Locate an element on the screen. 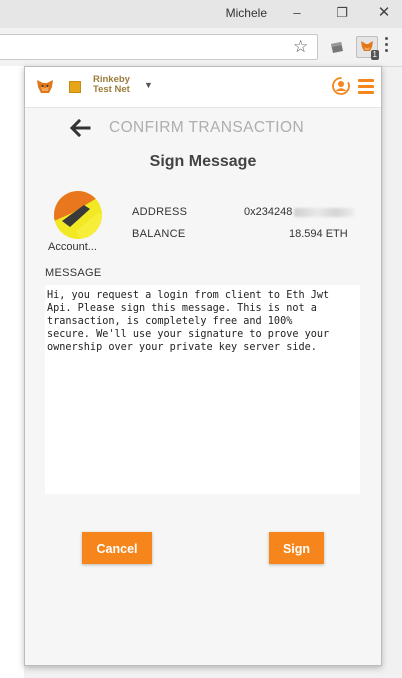 The width and height of the screenshot is (402, 678). sign-button: Sign is located at coordinates (296, 548).